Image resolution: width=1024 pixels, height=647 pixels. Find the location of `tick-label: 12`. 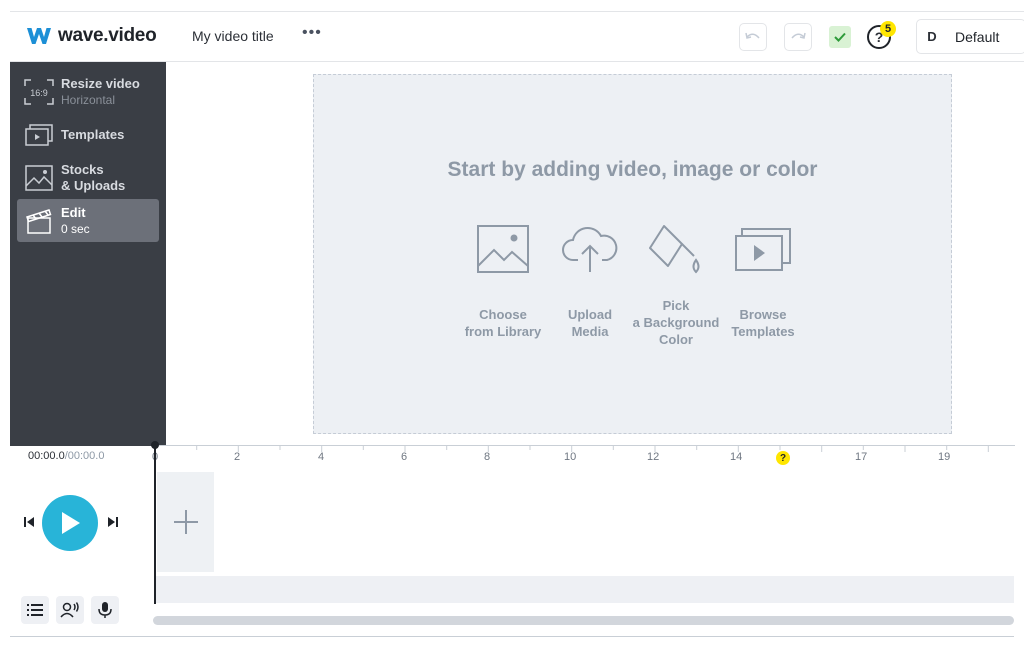

tick-label: 12 is located at coordinates (653, 457).